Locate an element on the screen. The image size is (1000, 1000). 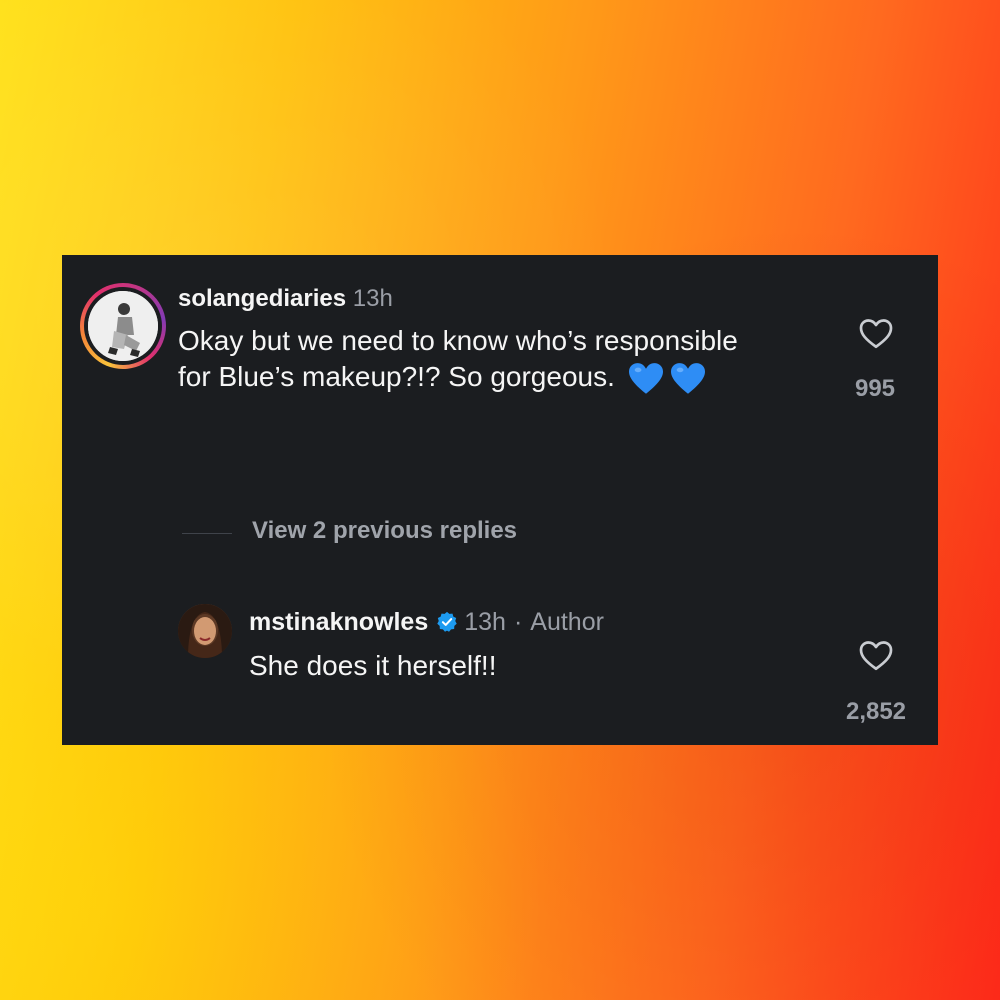
view-previous-replies-button: View 2 previous replies is located at coordinates (384, 531).